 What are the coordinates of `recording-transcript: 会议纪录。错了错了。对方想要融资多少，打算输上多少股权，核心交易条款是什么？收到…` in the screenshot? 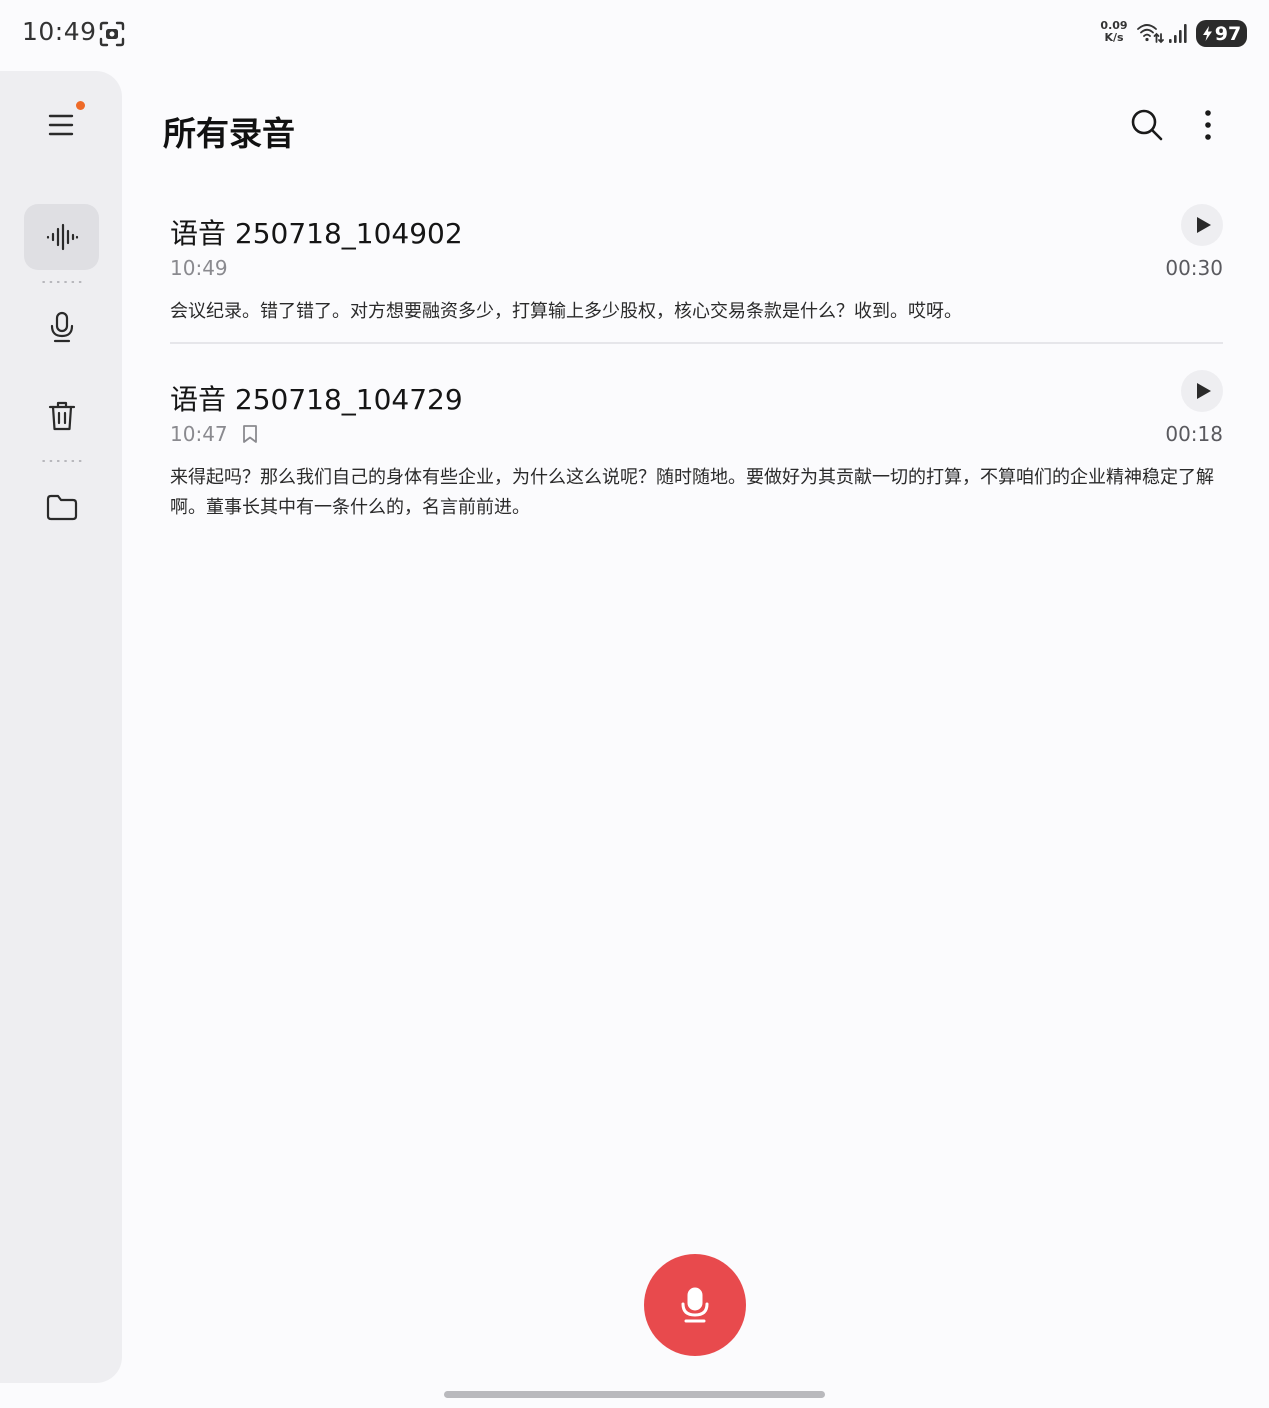 It's located at (566, 311).